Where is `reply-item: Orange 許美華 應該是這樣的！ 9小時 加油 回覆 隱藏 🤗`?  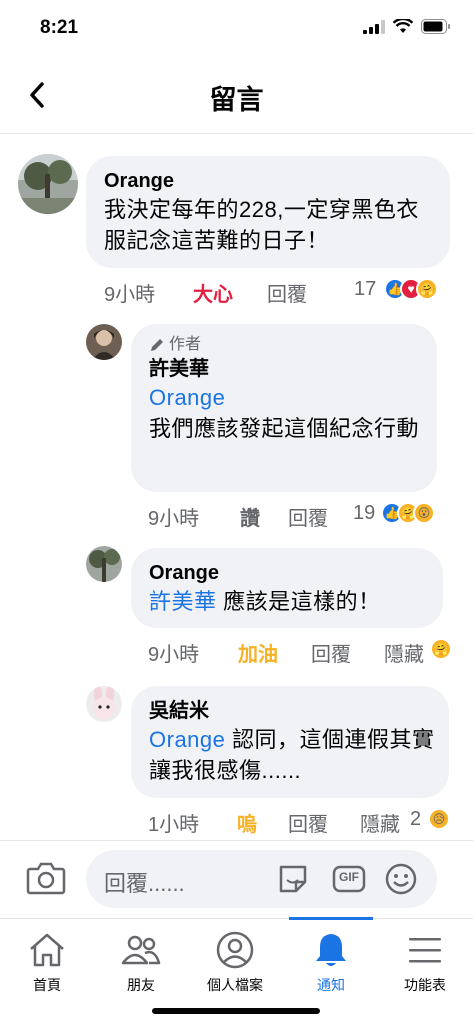
reply-item: Orange 許美華 應該是這樣的！ 9小時 加油 回覆 隱藏 🤗 is located at coordinates (236, 602).